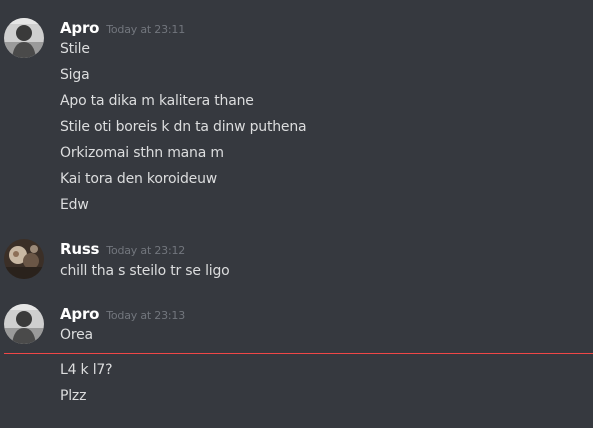  What do you see at coordinates (142, 153) in the screenshot?
I see `message-text: Orkizomai sthn mana m` at bounding box center [142, 153].